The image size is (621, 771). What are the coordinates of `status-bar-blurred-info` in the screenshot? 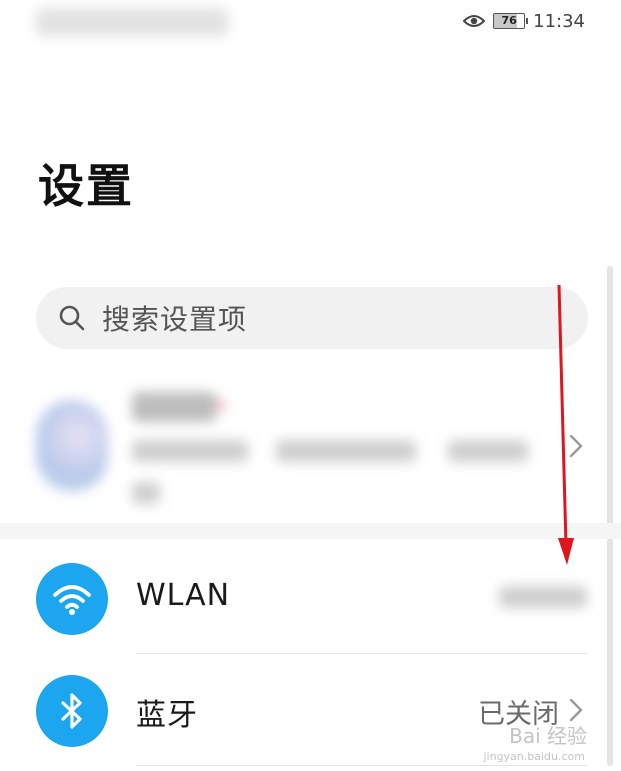 It's located at (132, 22).